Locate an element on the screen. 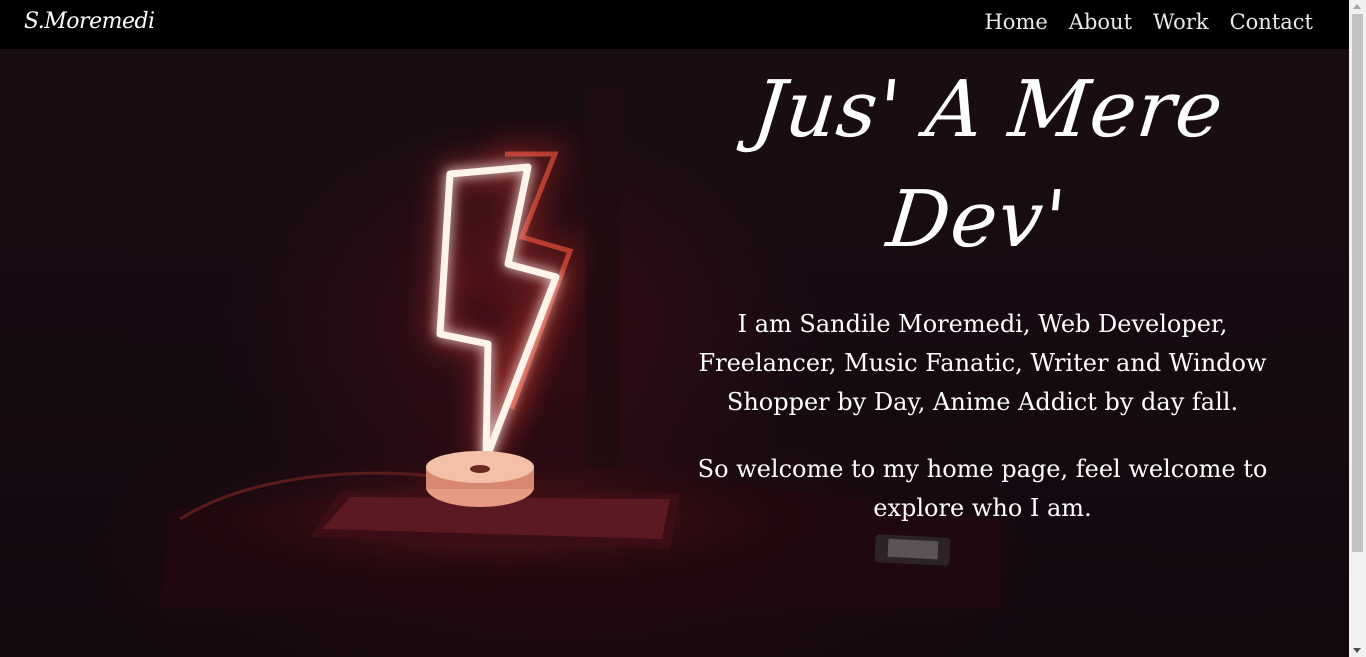  page-scrollbar is located at coordinates (1357, 328).